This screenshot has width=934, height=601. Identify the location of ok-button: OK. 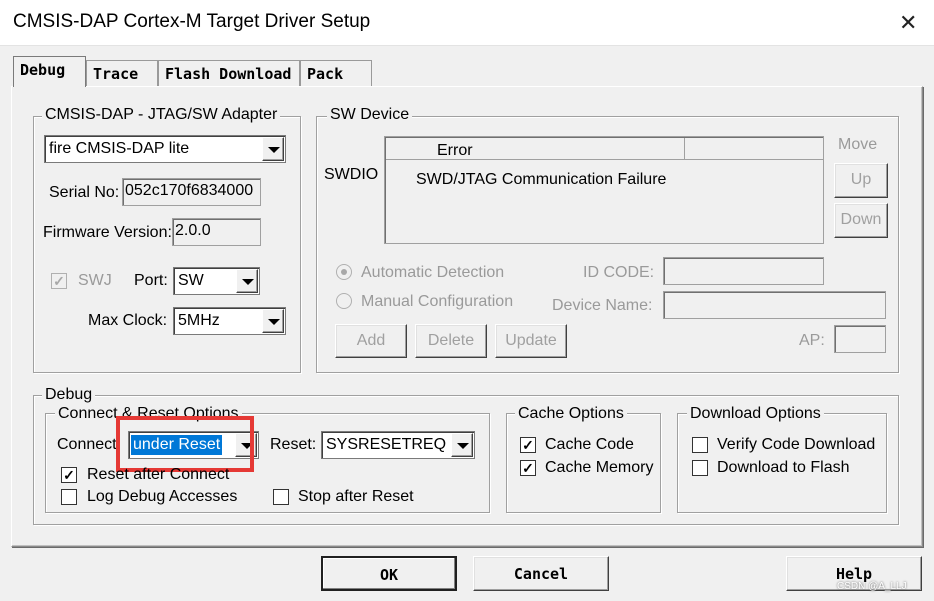
(389, 573).